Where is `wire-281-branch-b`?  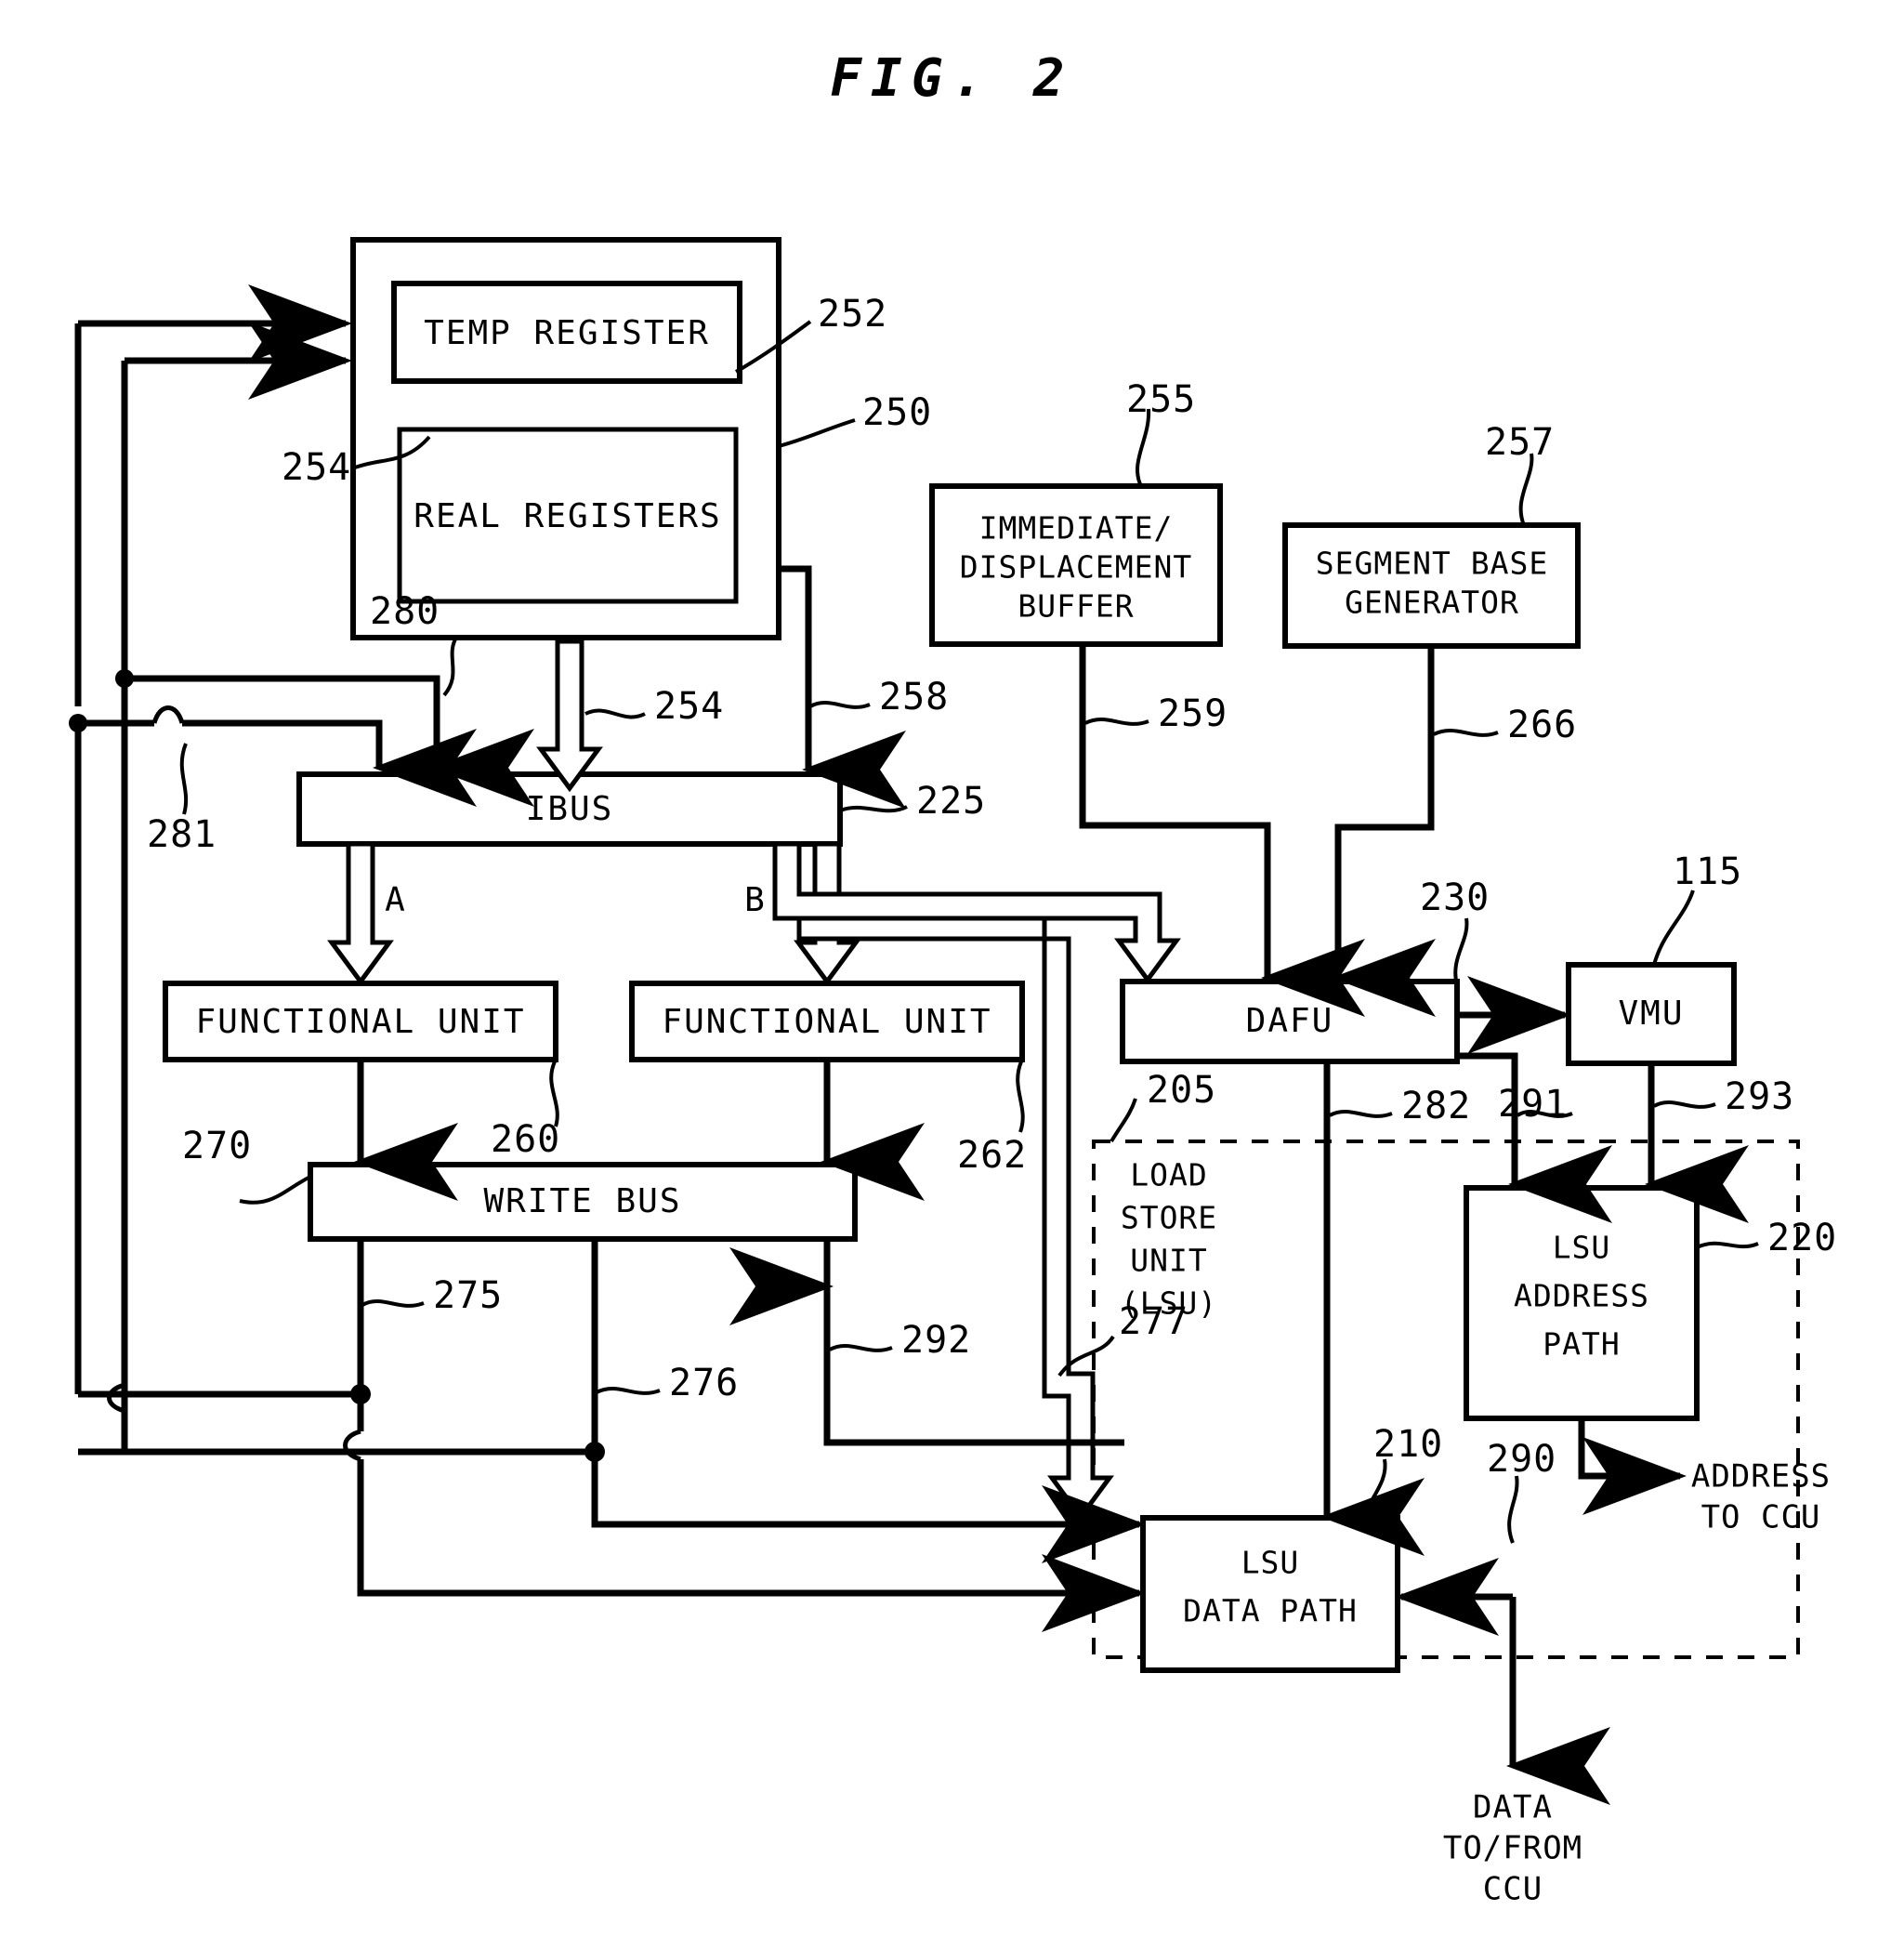 wire-281-branch-b is located at coordinates (282, 731).